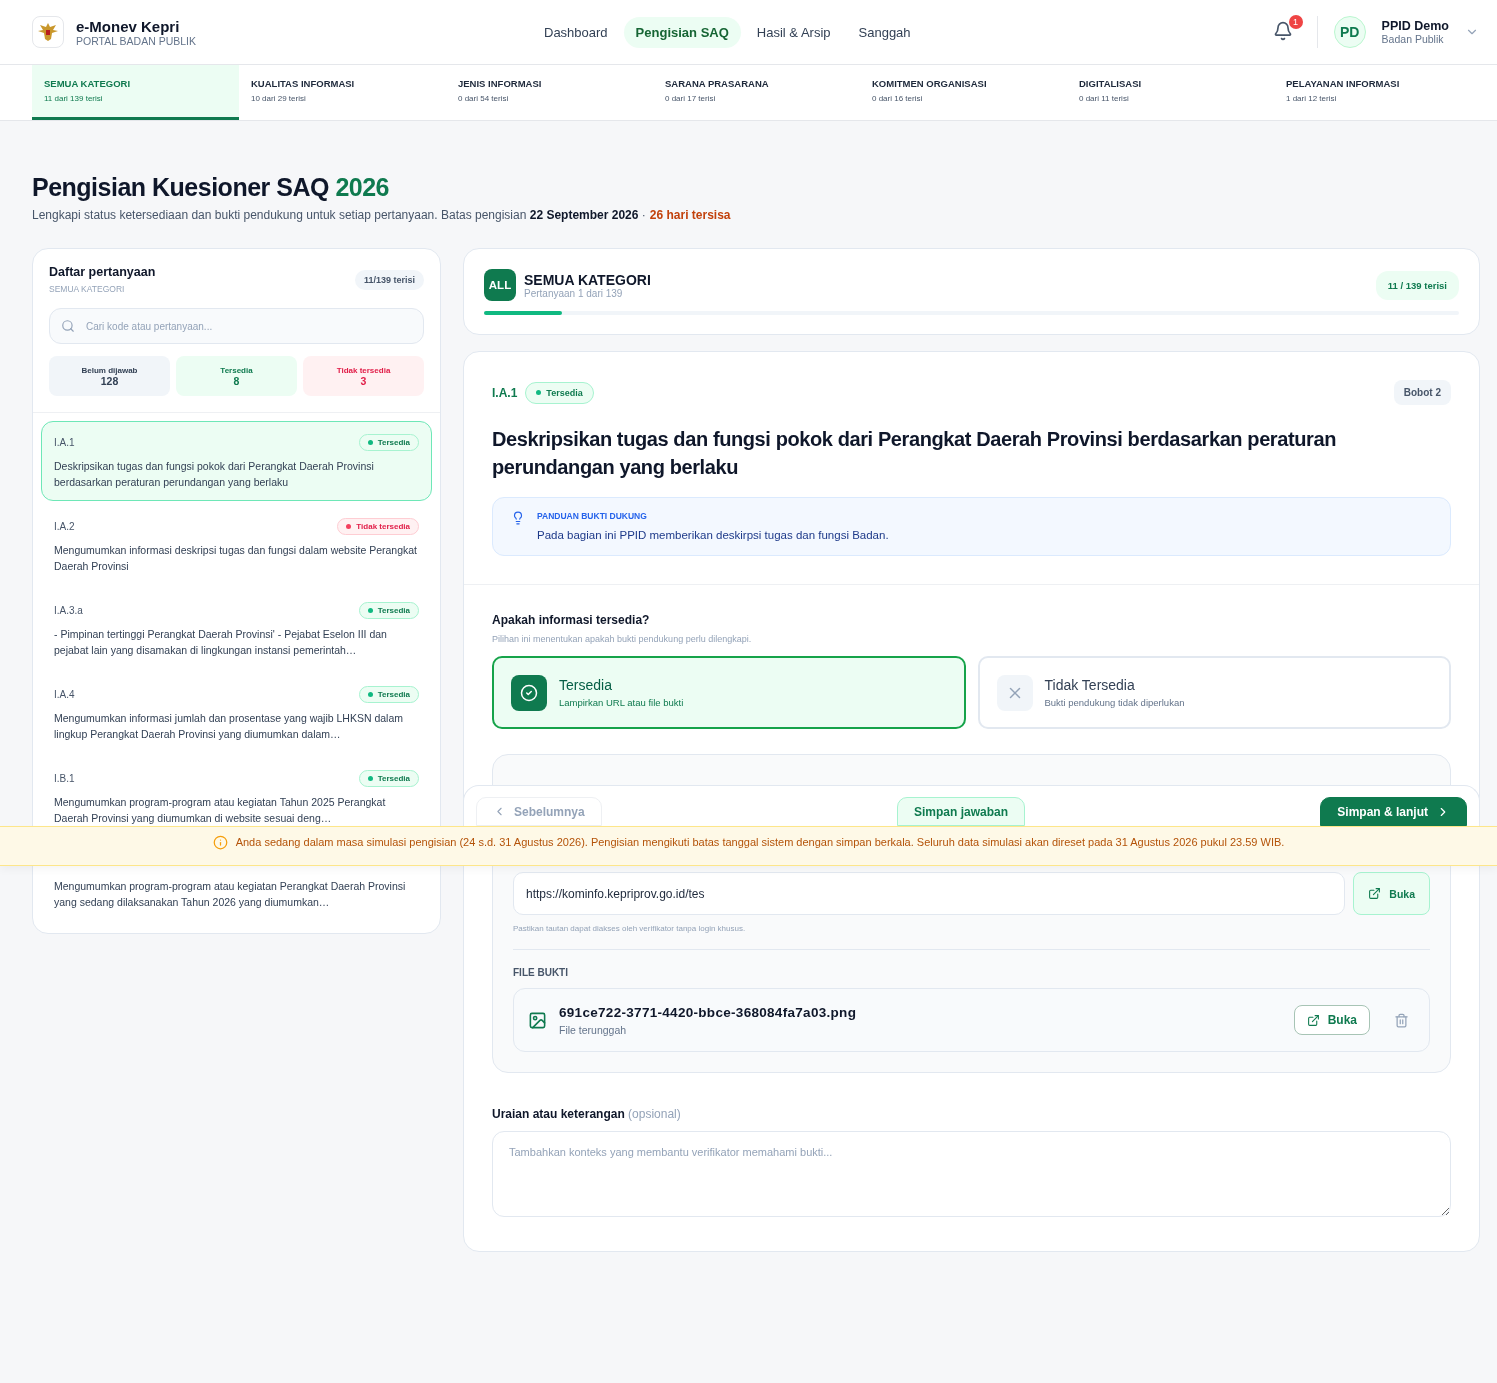  I want to click on category-tab: JENIS INFORMASI 0 dari 54 terisi, so click(549, 92).